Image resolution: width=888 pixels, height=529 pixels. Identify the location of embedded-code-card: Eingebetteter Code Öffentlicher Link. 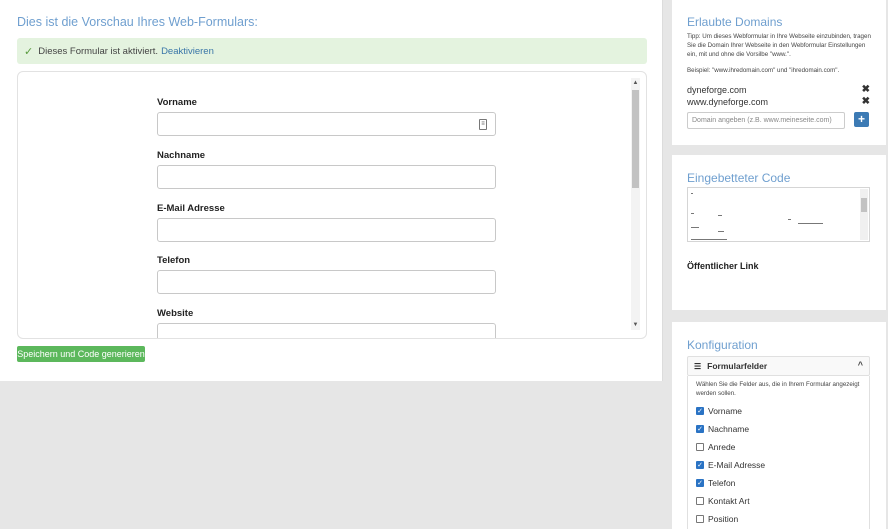
(779, 232).